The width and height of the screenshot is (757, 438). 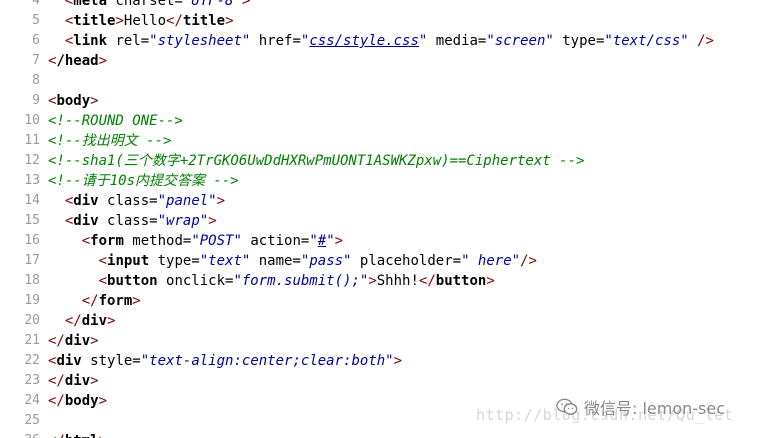 What do you see at coordinates (103, 281) in the screenshot?
I see `code-token: <` at bounding box center [103, 281].